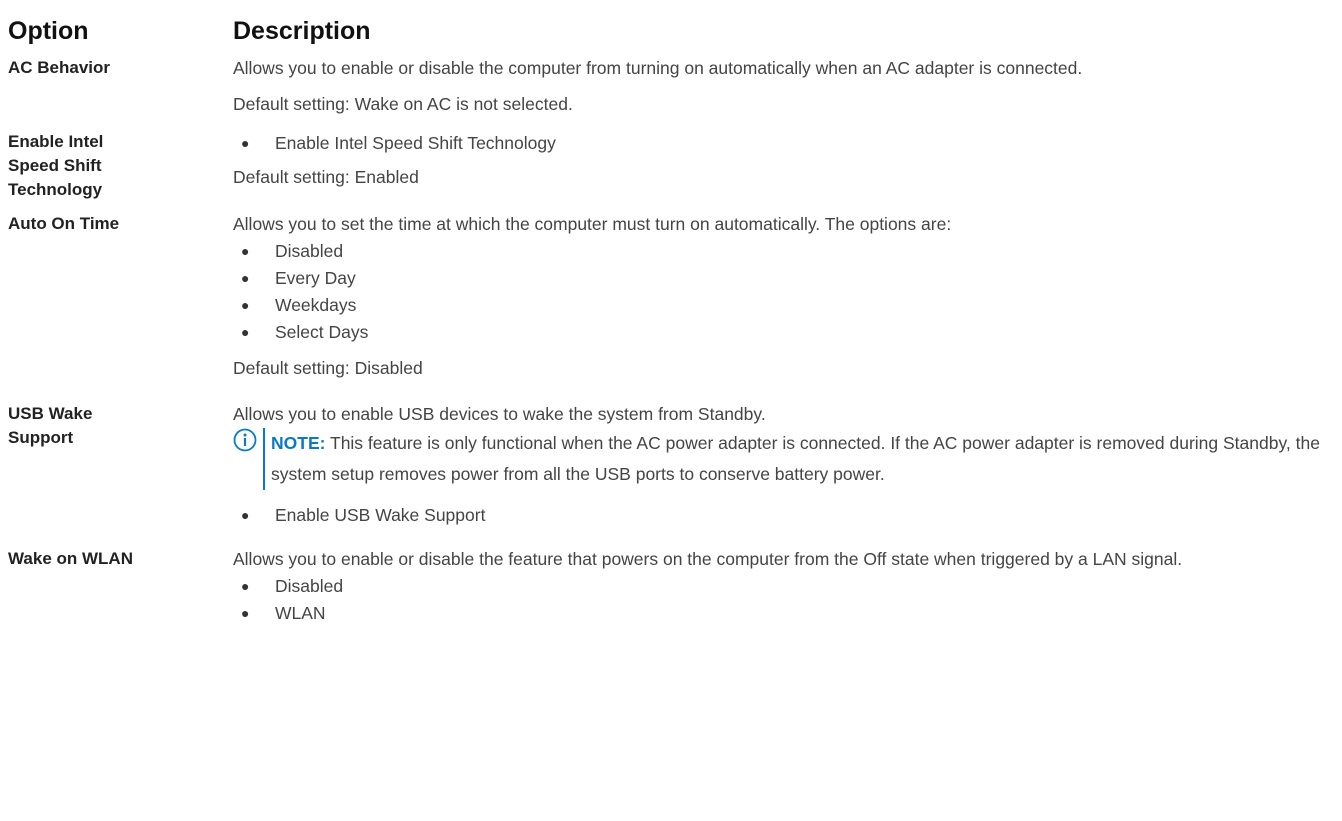  What do you see at coordinates (670, 23) in the screenshot?
I see `table-header: Option Description` at bounding box center [670, 23].